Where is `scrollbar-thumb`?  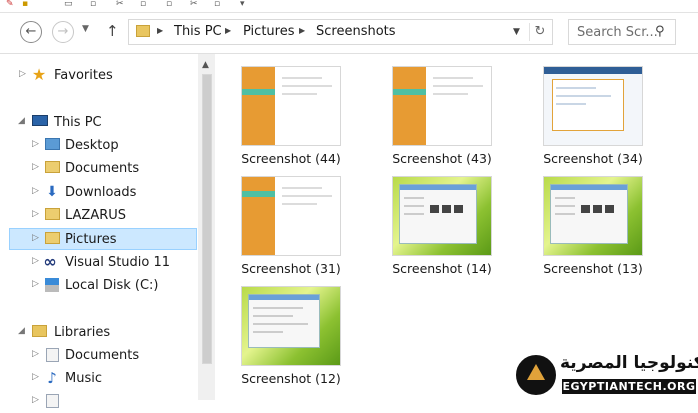 scrollbar-thumb is located at coordinates (207, 219).